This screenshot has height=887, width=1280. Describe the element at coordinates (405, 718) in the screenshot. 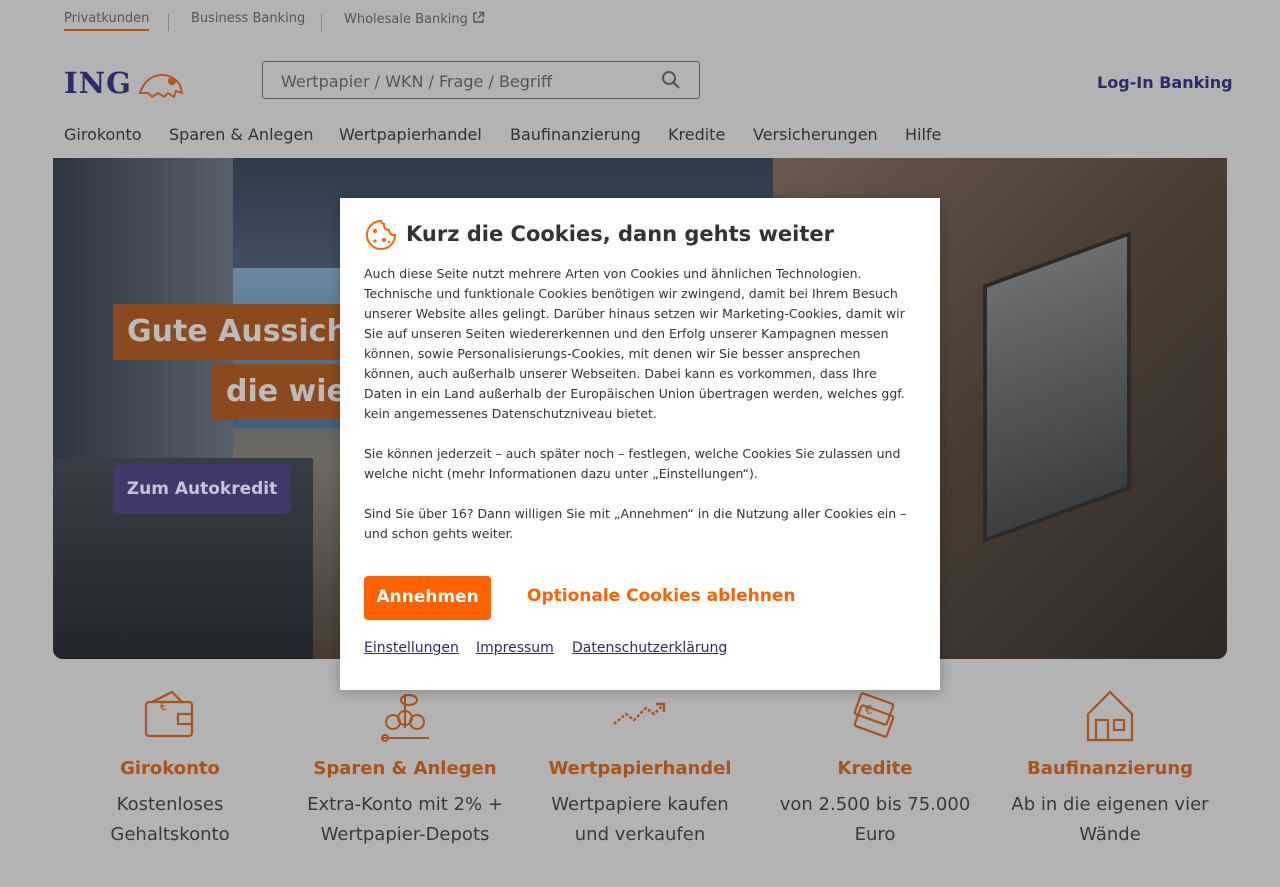

I see `savings-plant-icon` at that location.